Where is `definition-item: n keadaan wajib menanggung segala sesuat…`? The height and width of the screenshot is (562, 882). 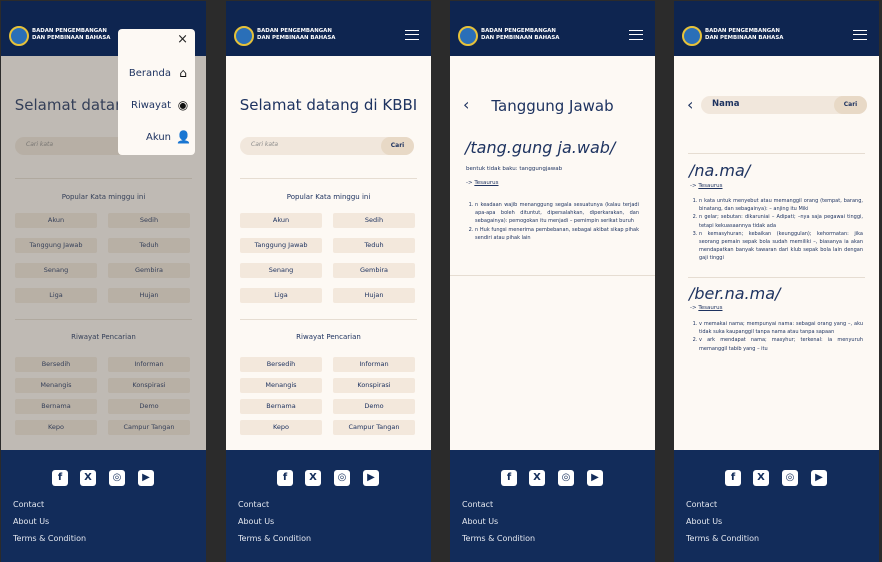
definition-item: n keadaan wajib menanggung segala sesuat… is located at coordinates (557, 213).